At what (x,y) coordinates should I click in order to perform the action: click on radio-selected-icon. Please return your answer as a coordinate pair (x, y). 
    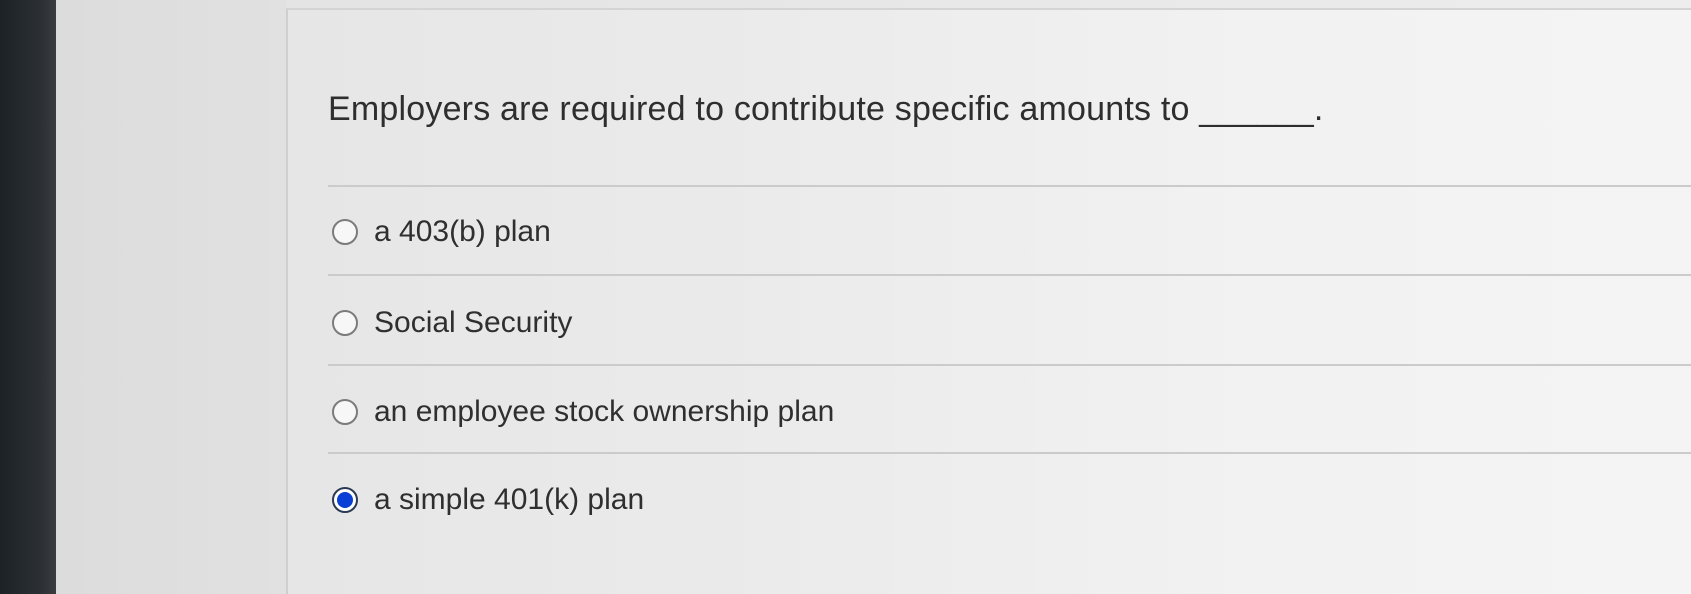
    Looking at the image, I should click on (345, 500).